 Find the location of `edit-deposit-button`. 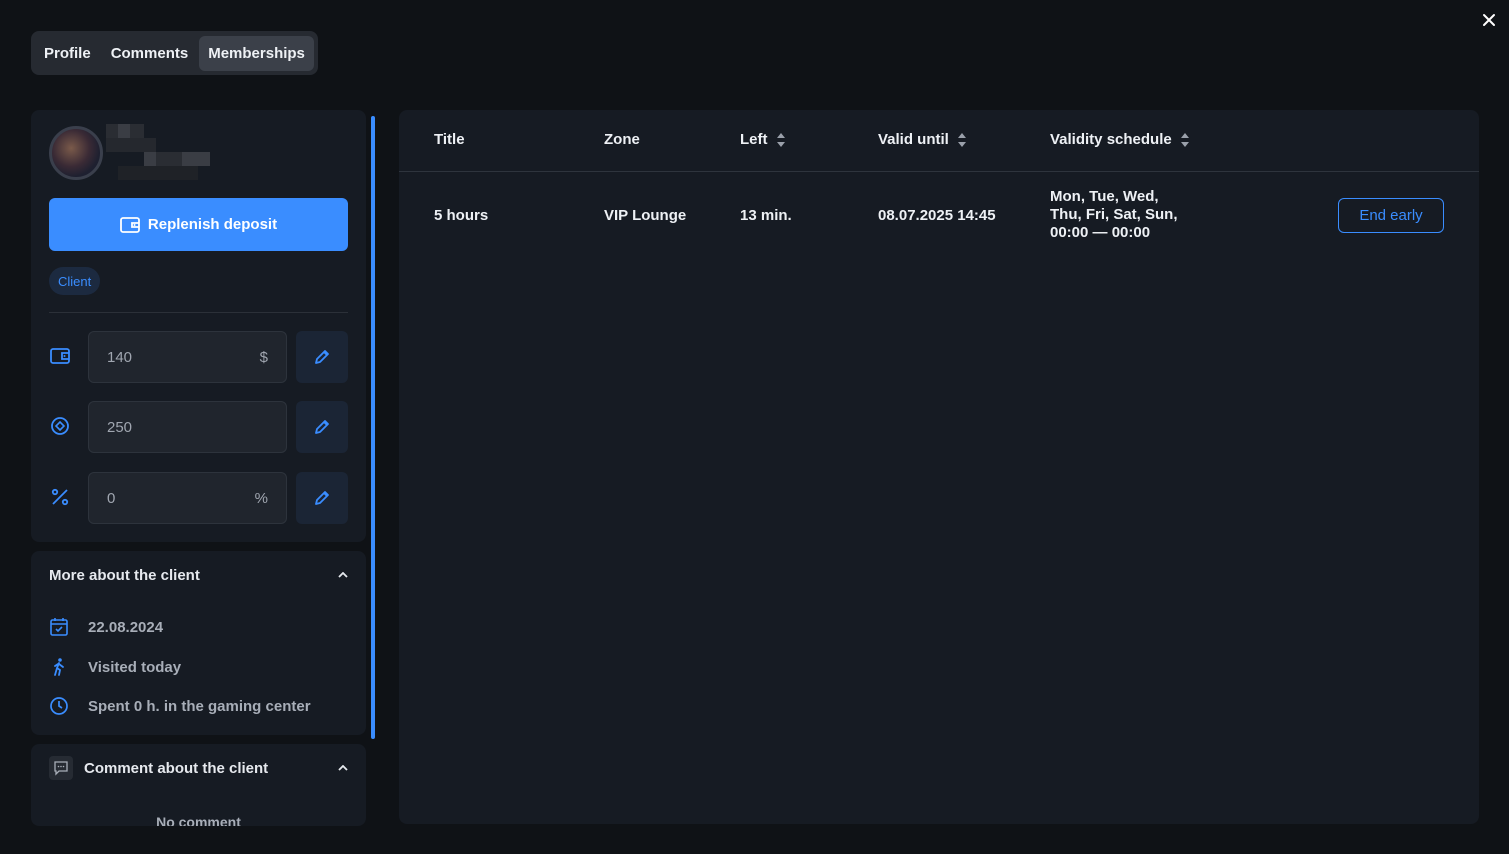

edit-deposit-button is located at coordinates (322, 357).